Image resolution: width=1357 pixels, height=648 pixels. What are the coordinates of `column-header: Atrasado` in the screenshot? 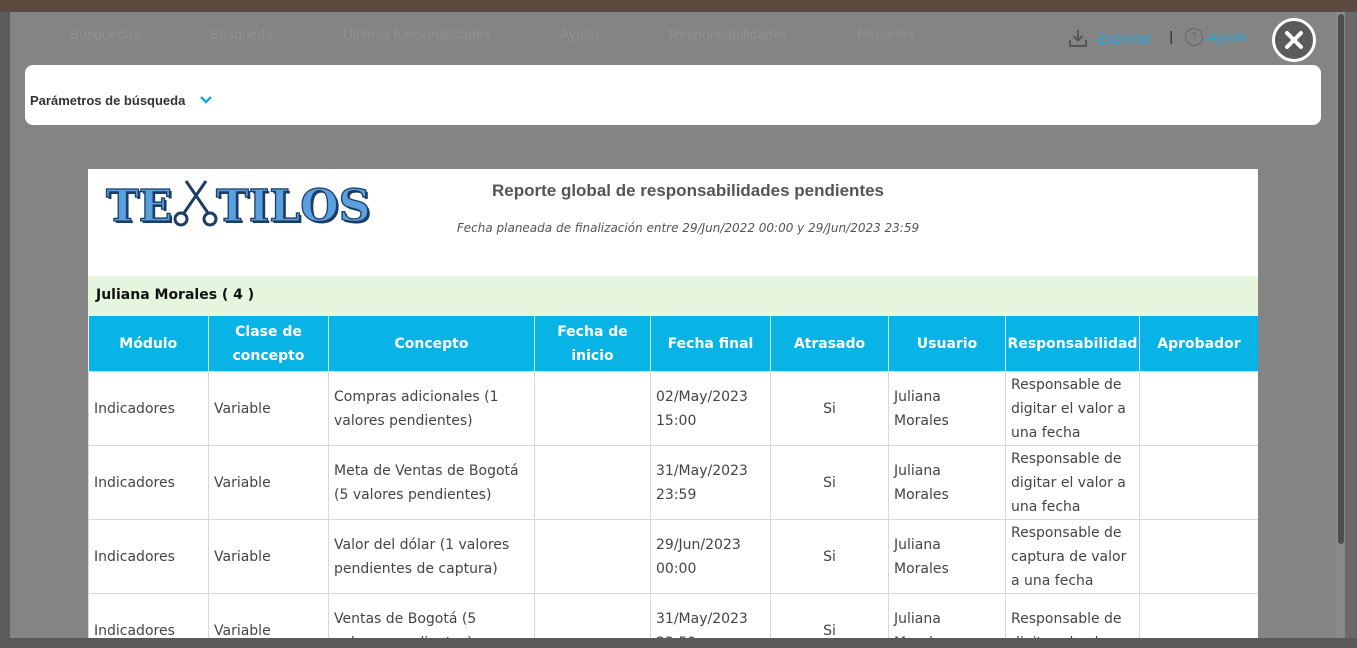 It's located at (829, 344).